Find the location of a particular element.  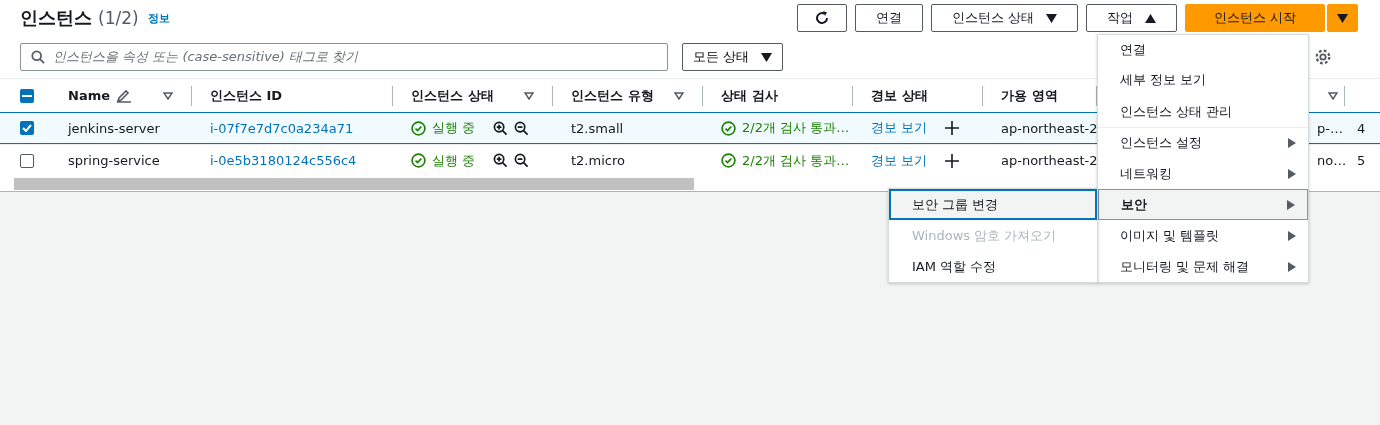

checkmark-icon is located at coordinates (27, 128).